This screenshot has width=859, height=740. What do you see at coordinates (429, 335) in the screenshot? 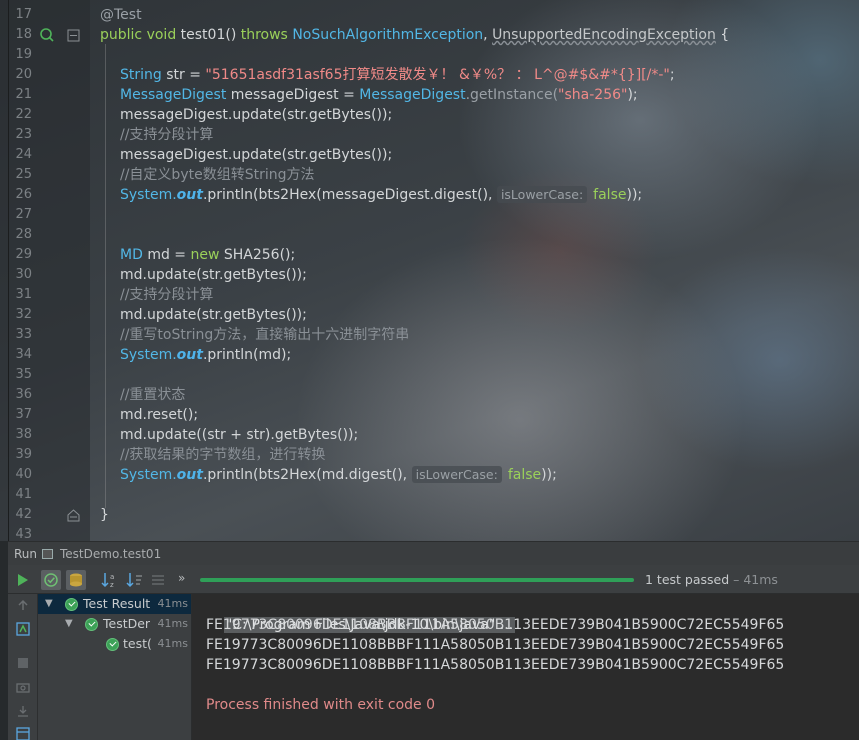
I see `code-line: 33 //重写toString方法，直接输出十六进制字符串` at bounding box center [429, 335].